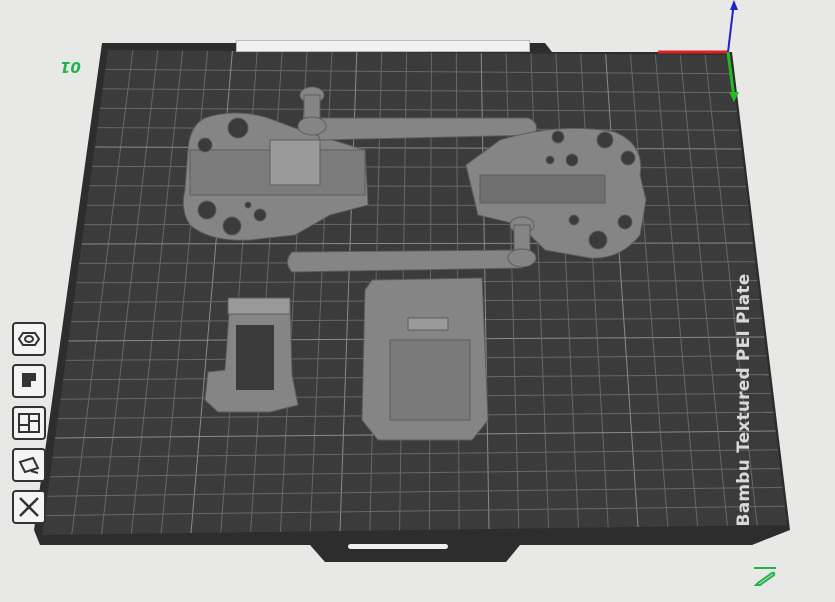 The height and width of the screenshot is (602, 835). I want to click on auto-arrange-icon, so click(29, 380).